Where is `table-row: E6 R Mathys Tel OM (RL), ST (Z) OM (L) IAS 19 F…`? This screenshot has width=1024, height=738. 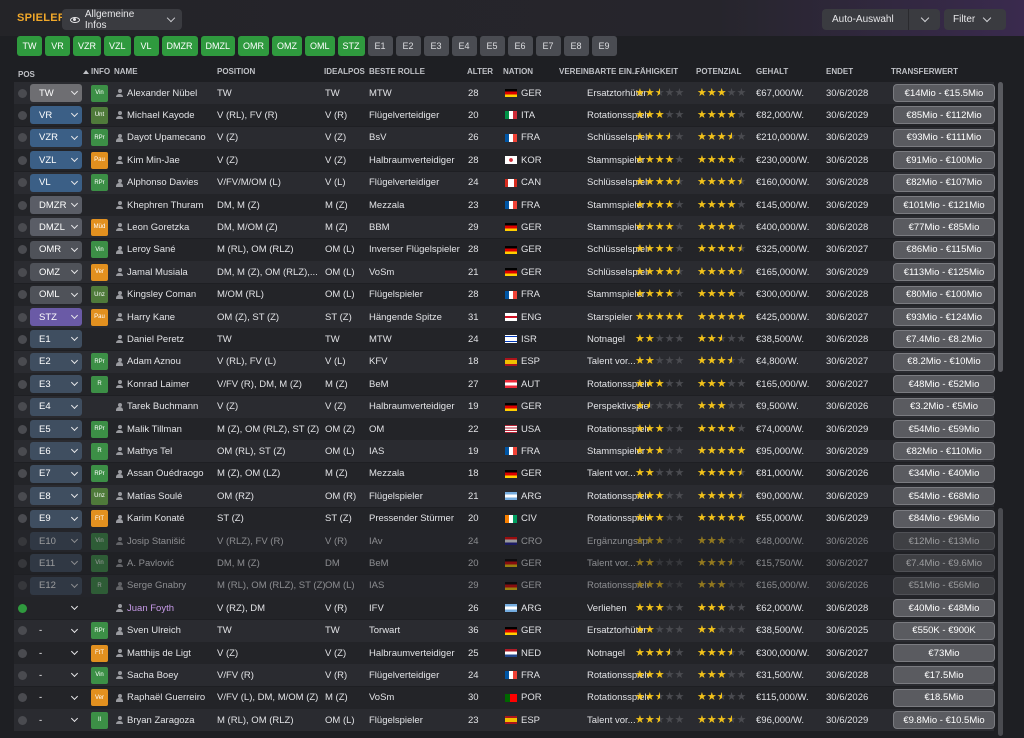
table-row: E6 R Mathys Tel OM (RL), ST (Z) OM (L) IAS 19 F… is located at coordinates (504, 451).